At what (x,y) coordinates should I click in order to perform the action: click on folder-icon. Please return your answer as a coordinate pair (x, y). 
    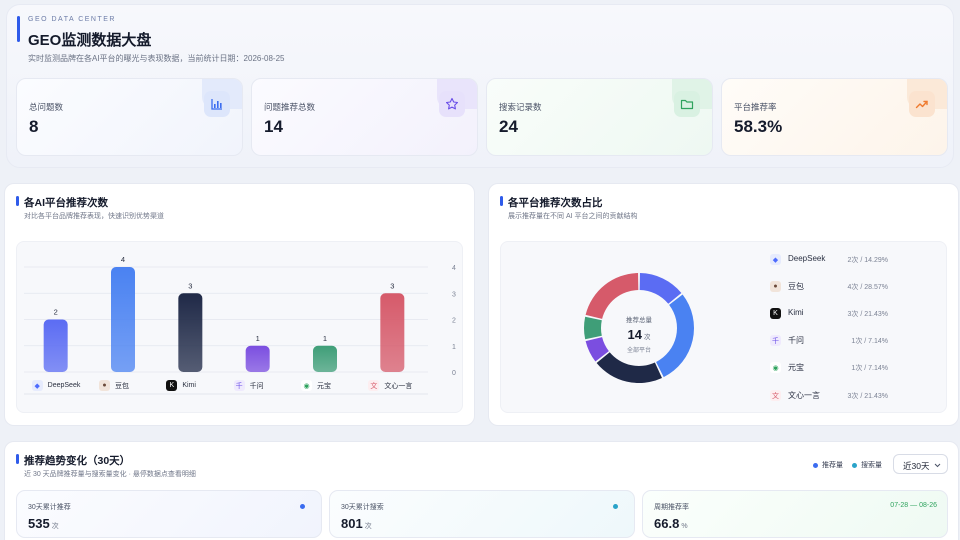
    Looking at the image, I should click on (687, 104).